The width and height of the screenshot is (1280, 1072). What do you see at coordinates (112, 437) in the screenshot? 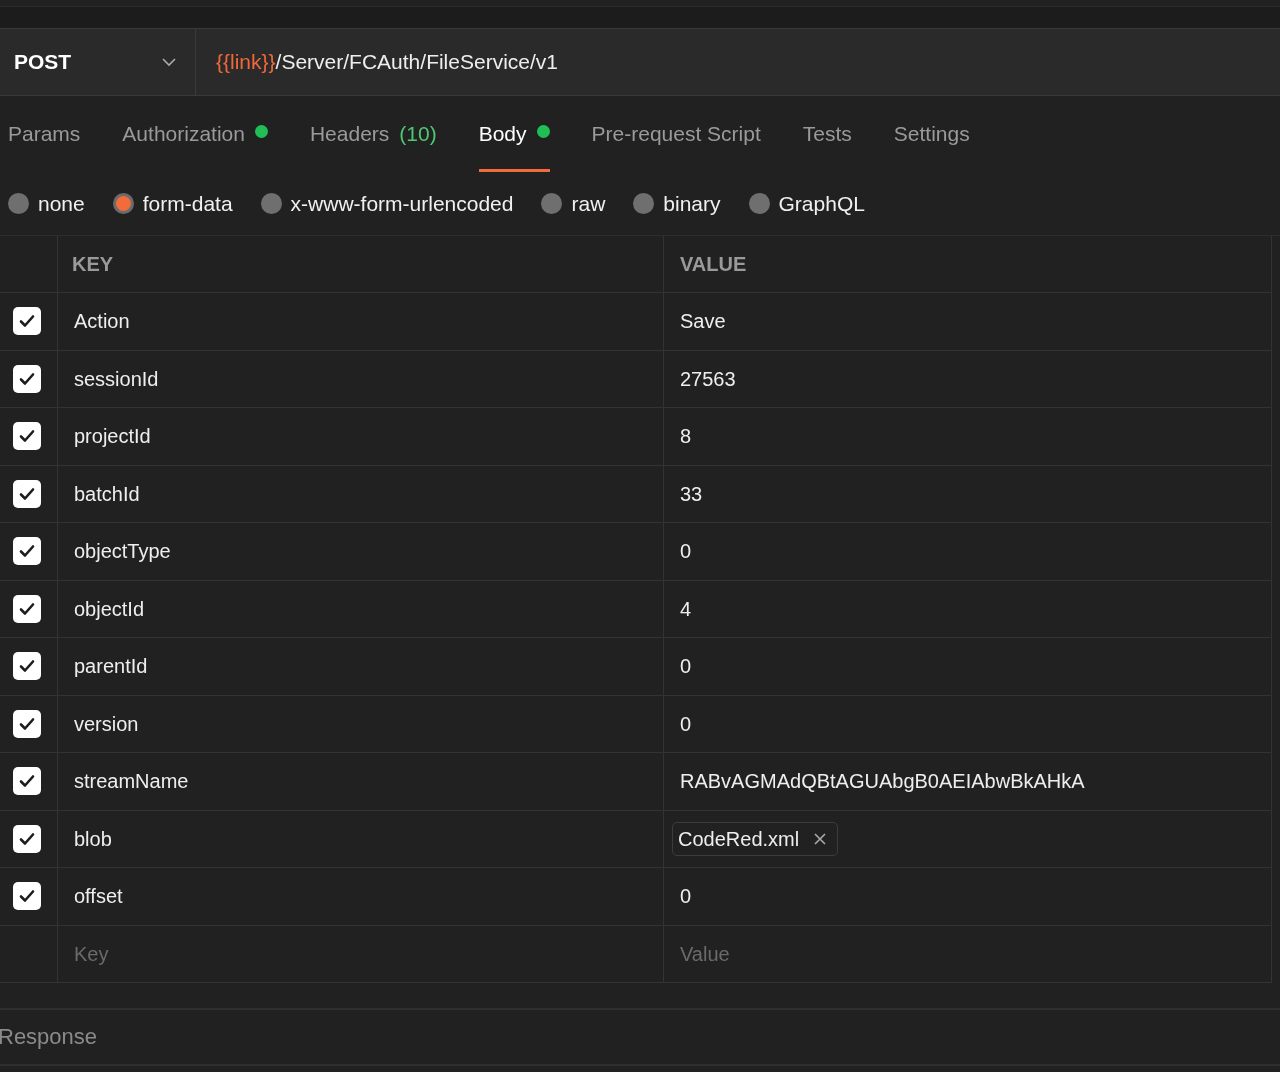
I see `key-cell-text: projectId` at bounding box center [112, 437].